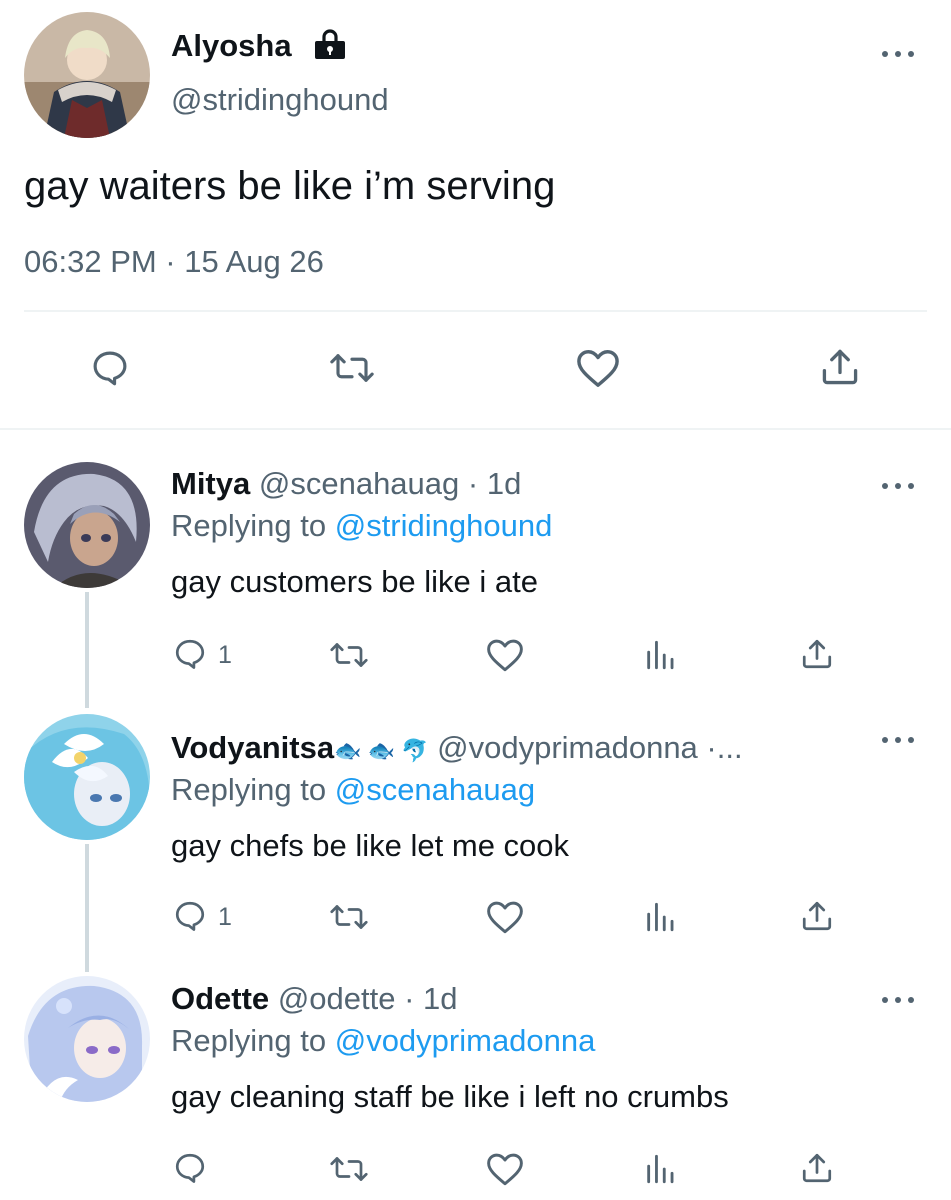 This screenshot has width=951, height=1200. I want to click on replying-to: Replying to @vodyprimadonna, so click(383, 1041).